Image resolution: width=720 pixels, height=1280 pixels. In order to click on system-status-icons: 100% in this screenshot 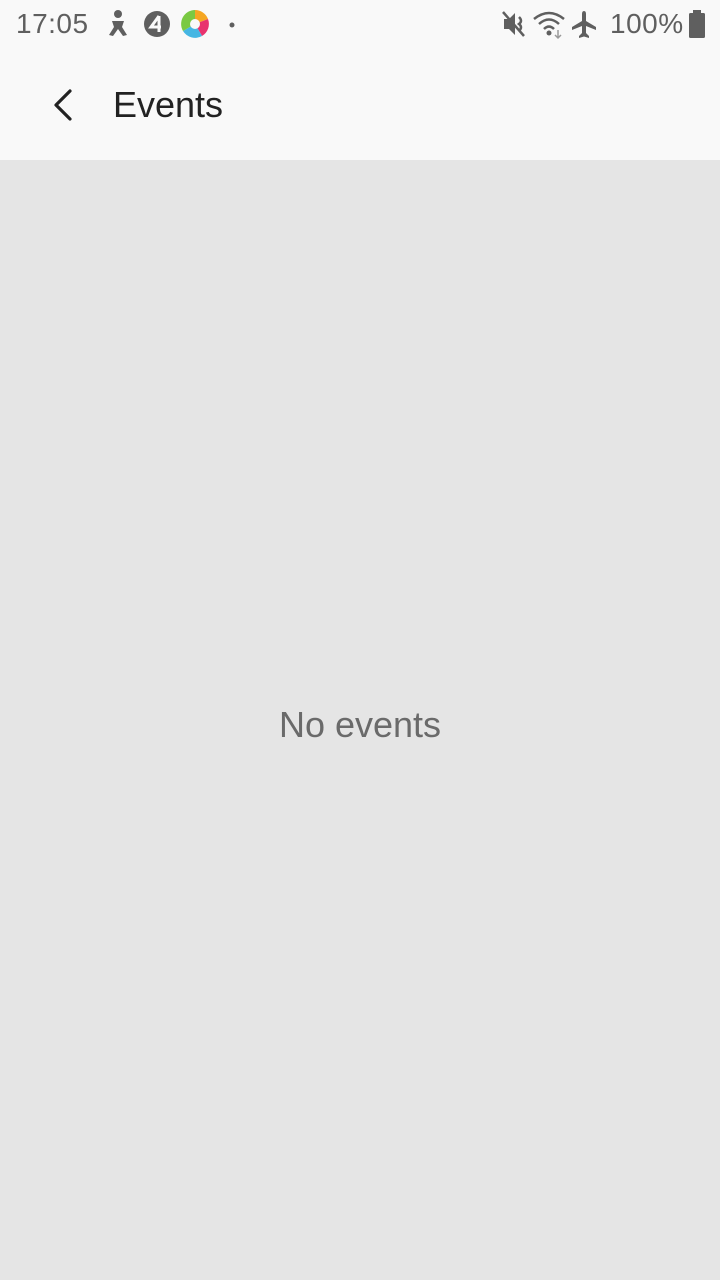, I will do `click(611, 24)`.